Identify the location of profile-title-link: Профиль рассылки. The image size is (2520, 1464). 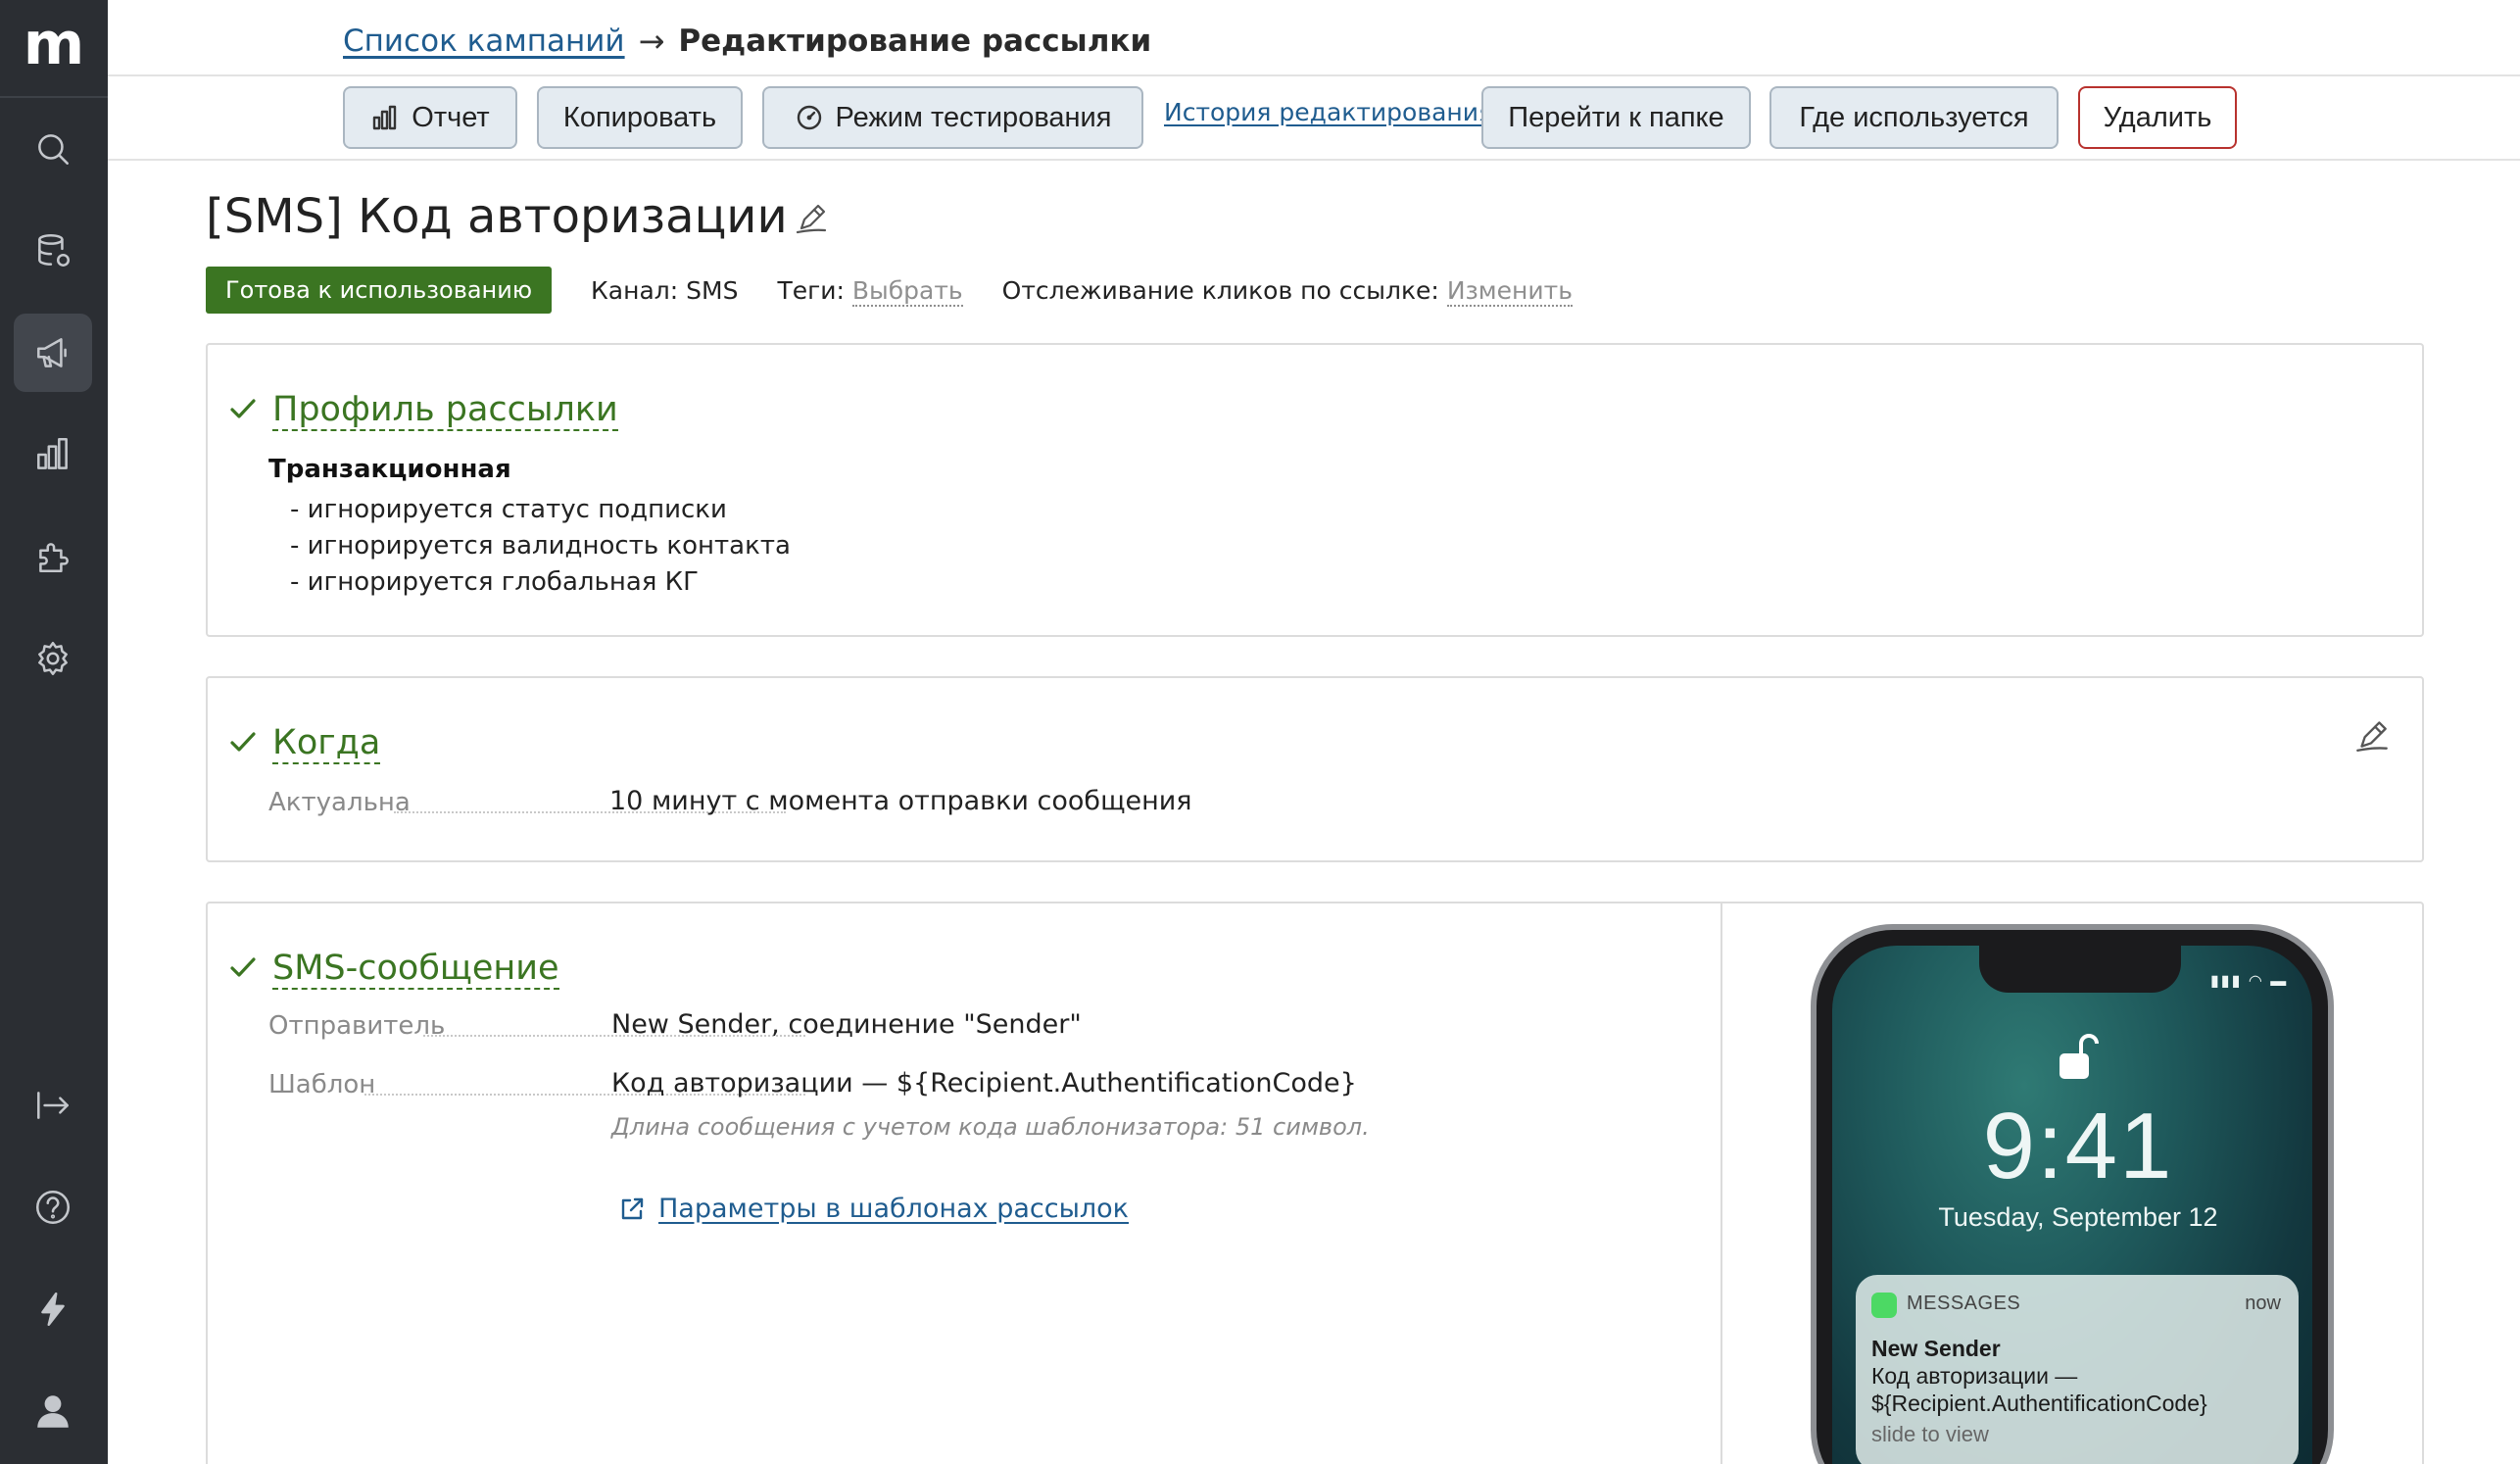
(445, 410).